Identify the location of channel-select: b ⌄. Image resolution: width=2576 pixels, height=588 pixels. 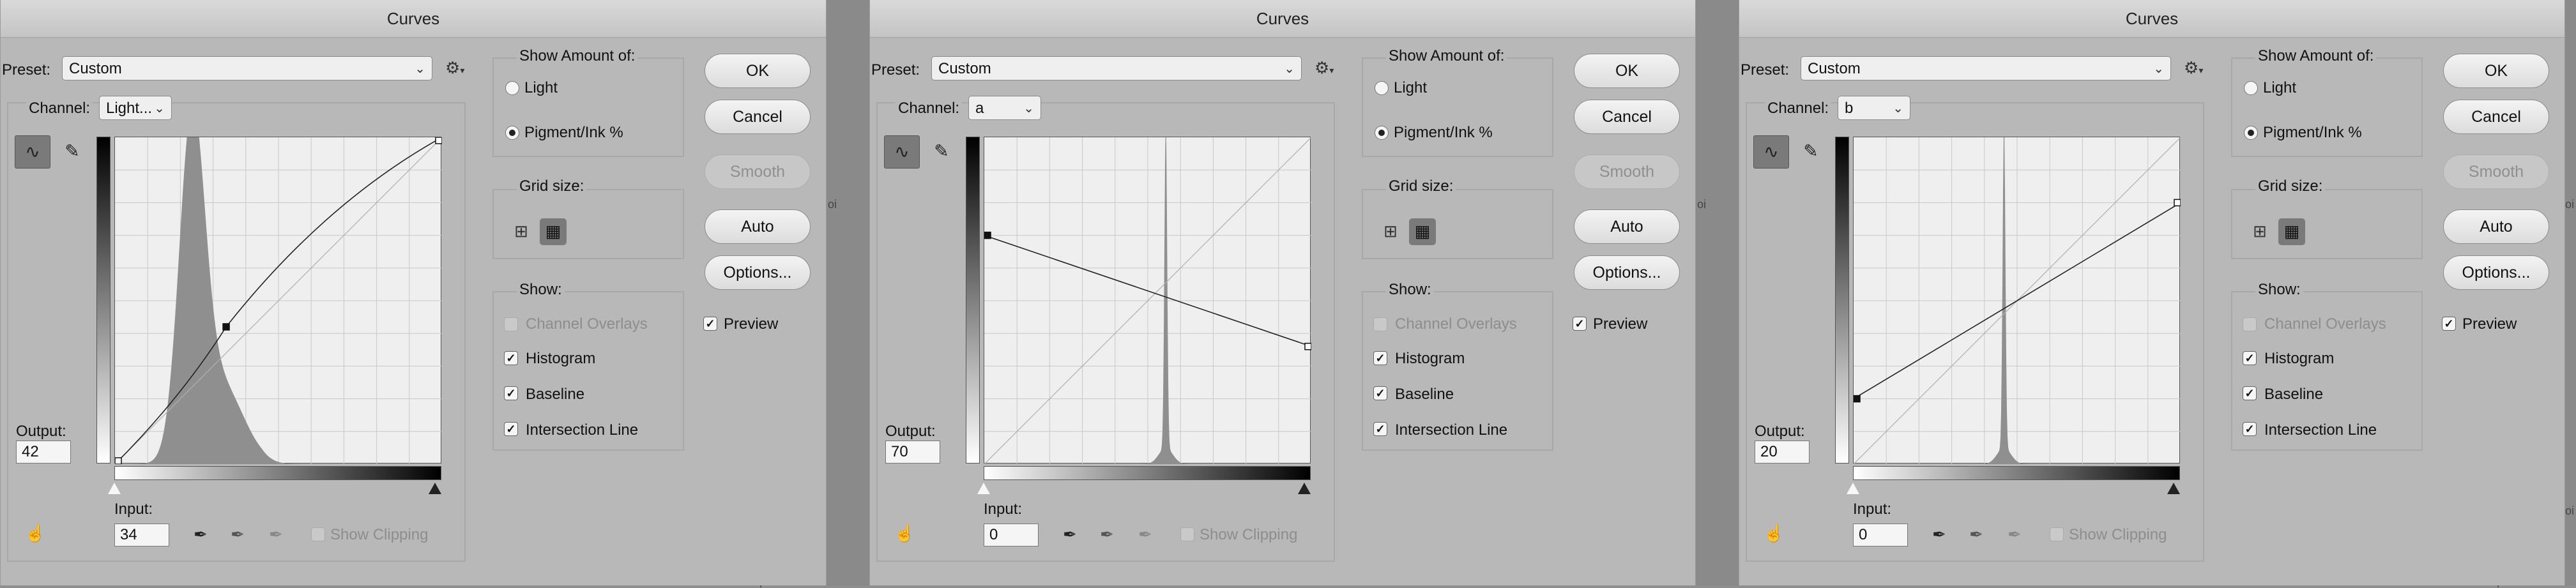
(1874, 108).